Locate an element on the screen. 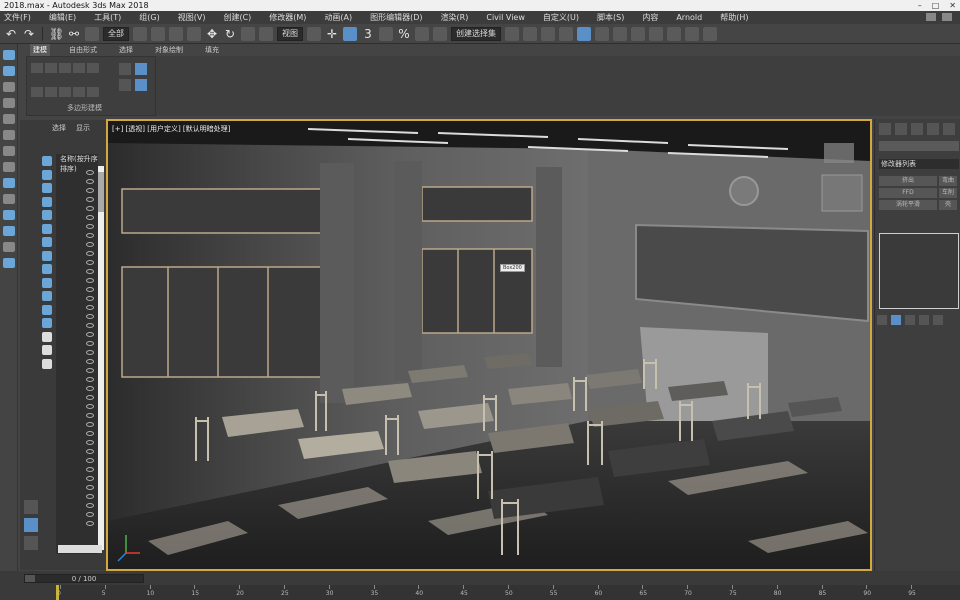 The height and width of the screenshot is (600, 960). scene-explorer-tab-select: 选择 is located at coordinates (59, 128).